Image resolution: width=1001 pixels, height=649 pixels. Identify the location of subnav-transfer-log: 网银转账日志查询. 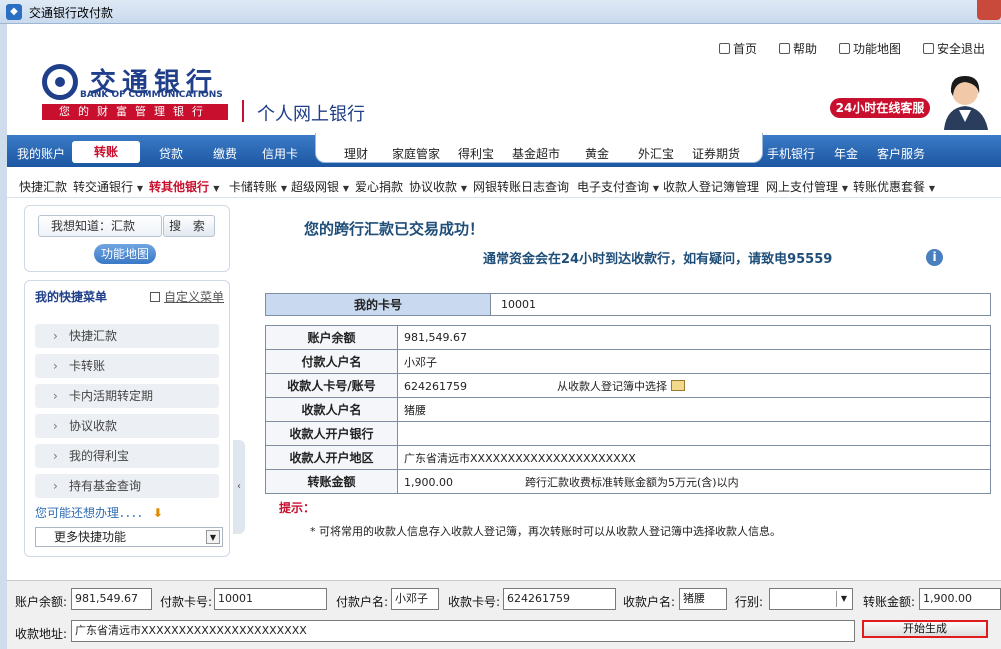
(521, 186).